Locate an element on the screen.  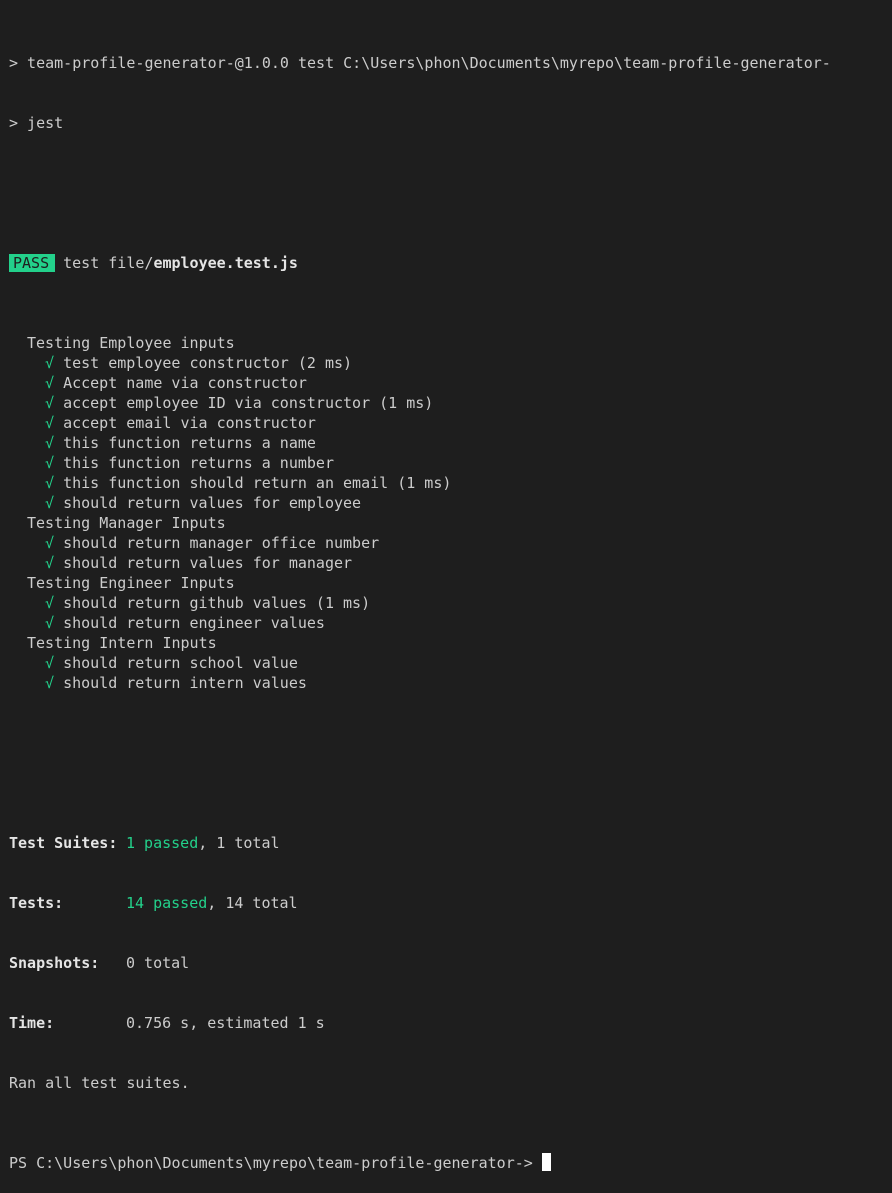
summary-time: Time: 0.756 s, estimated 1 s is located at coordinates (450, 1023).